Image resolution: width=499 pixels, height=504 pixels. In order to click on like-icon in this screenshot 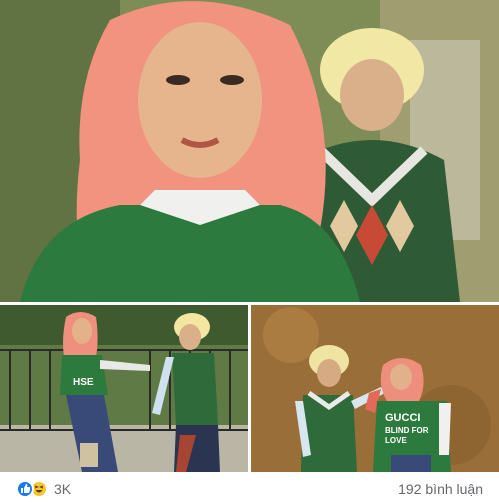, I will do `click(25, 489)`.